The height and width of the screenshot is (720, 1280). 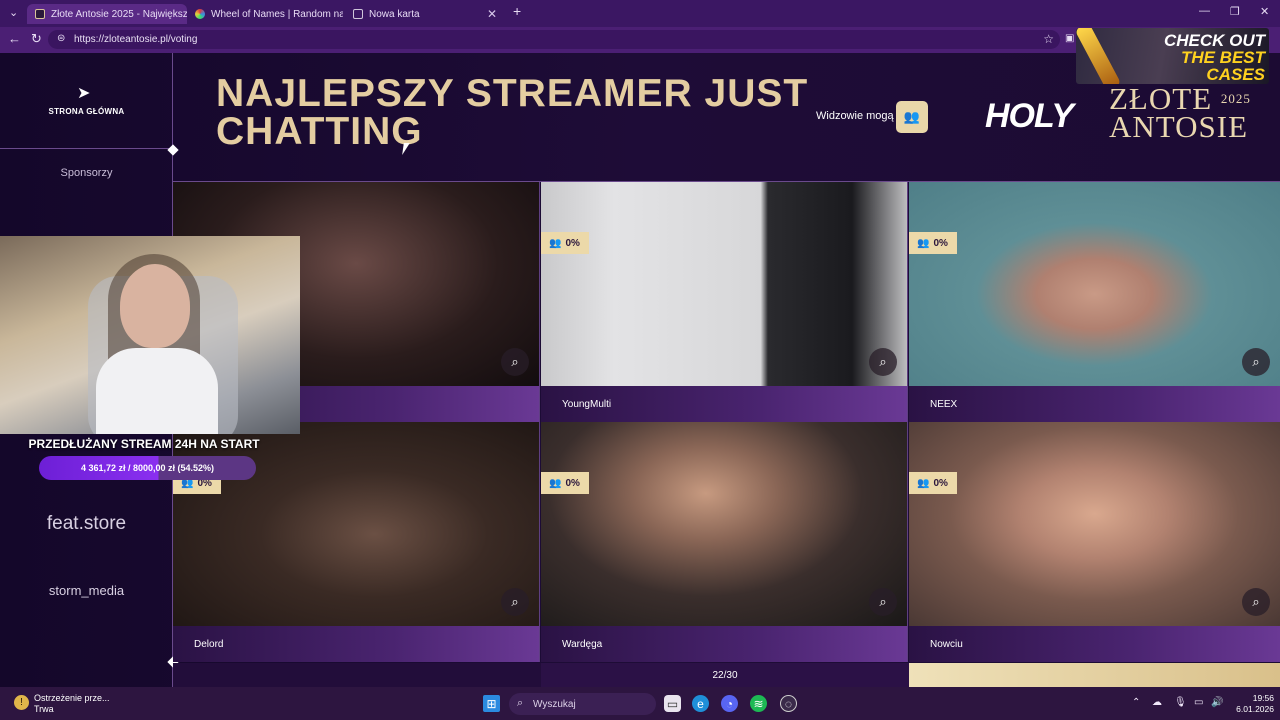 I want to click on tray-chevron-icon: ⌃, so click(x=1136, y=702).